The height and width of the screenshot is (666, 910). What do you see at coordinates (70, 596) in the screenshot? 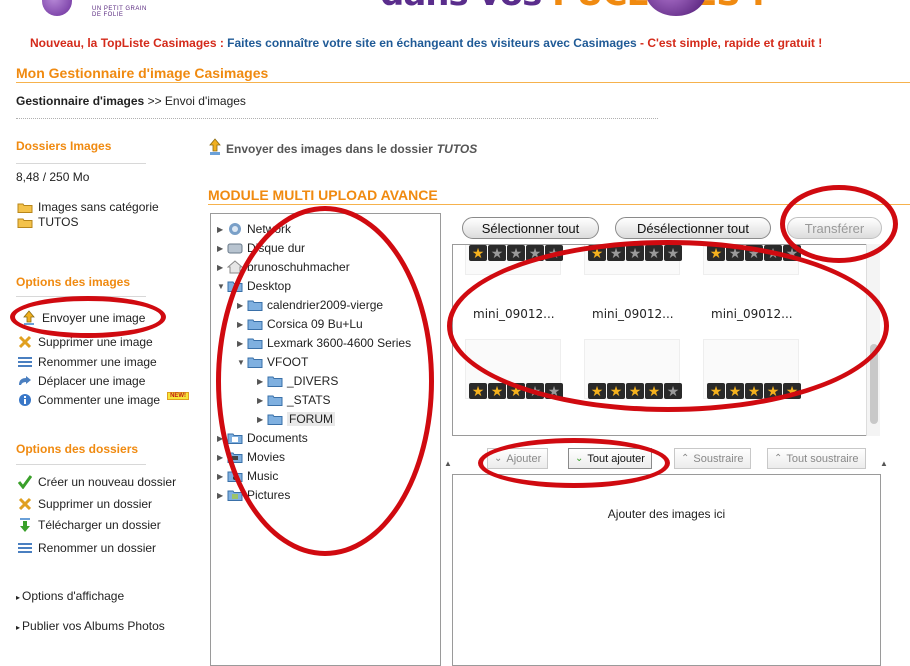
I see `display-options-link: ▸ Options d'affichage` at bounding box center [70, 596].